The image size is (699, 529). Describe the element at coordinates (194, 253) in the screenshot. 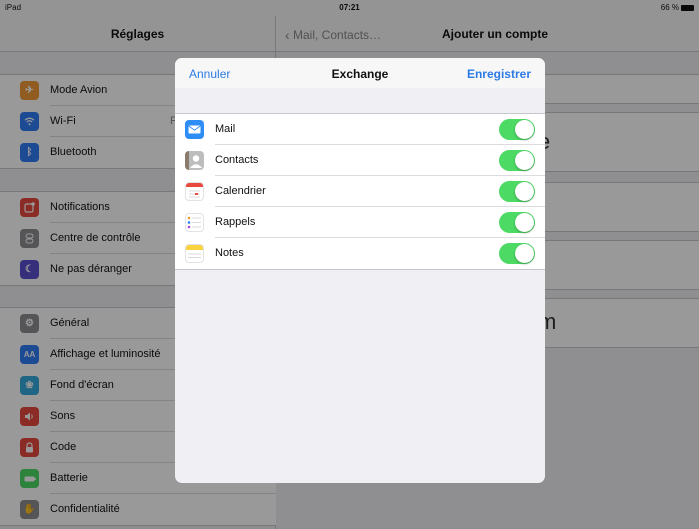

I see `notes-icon` at that location.